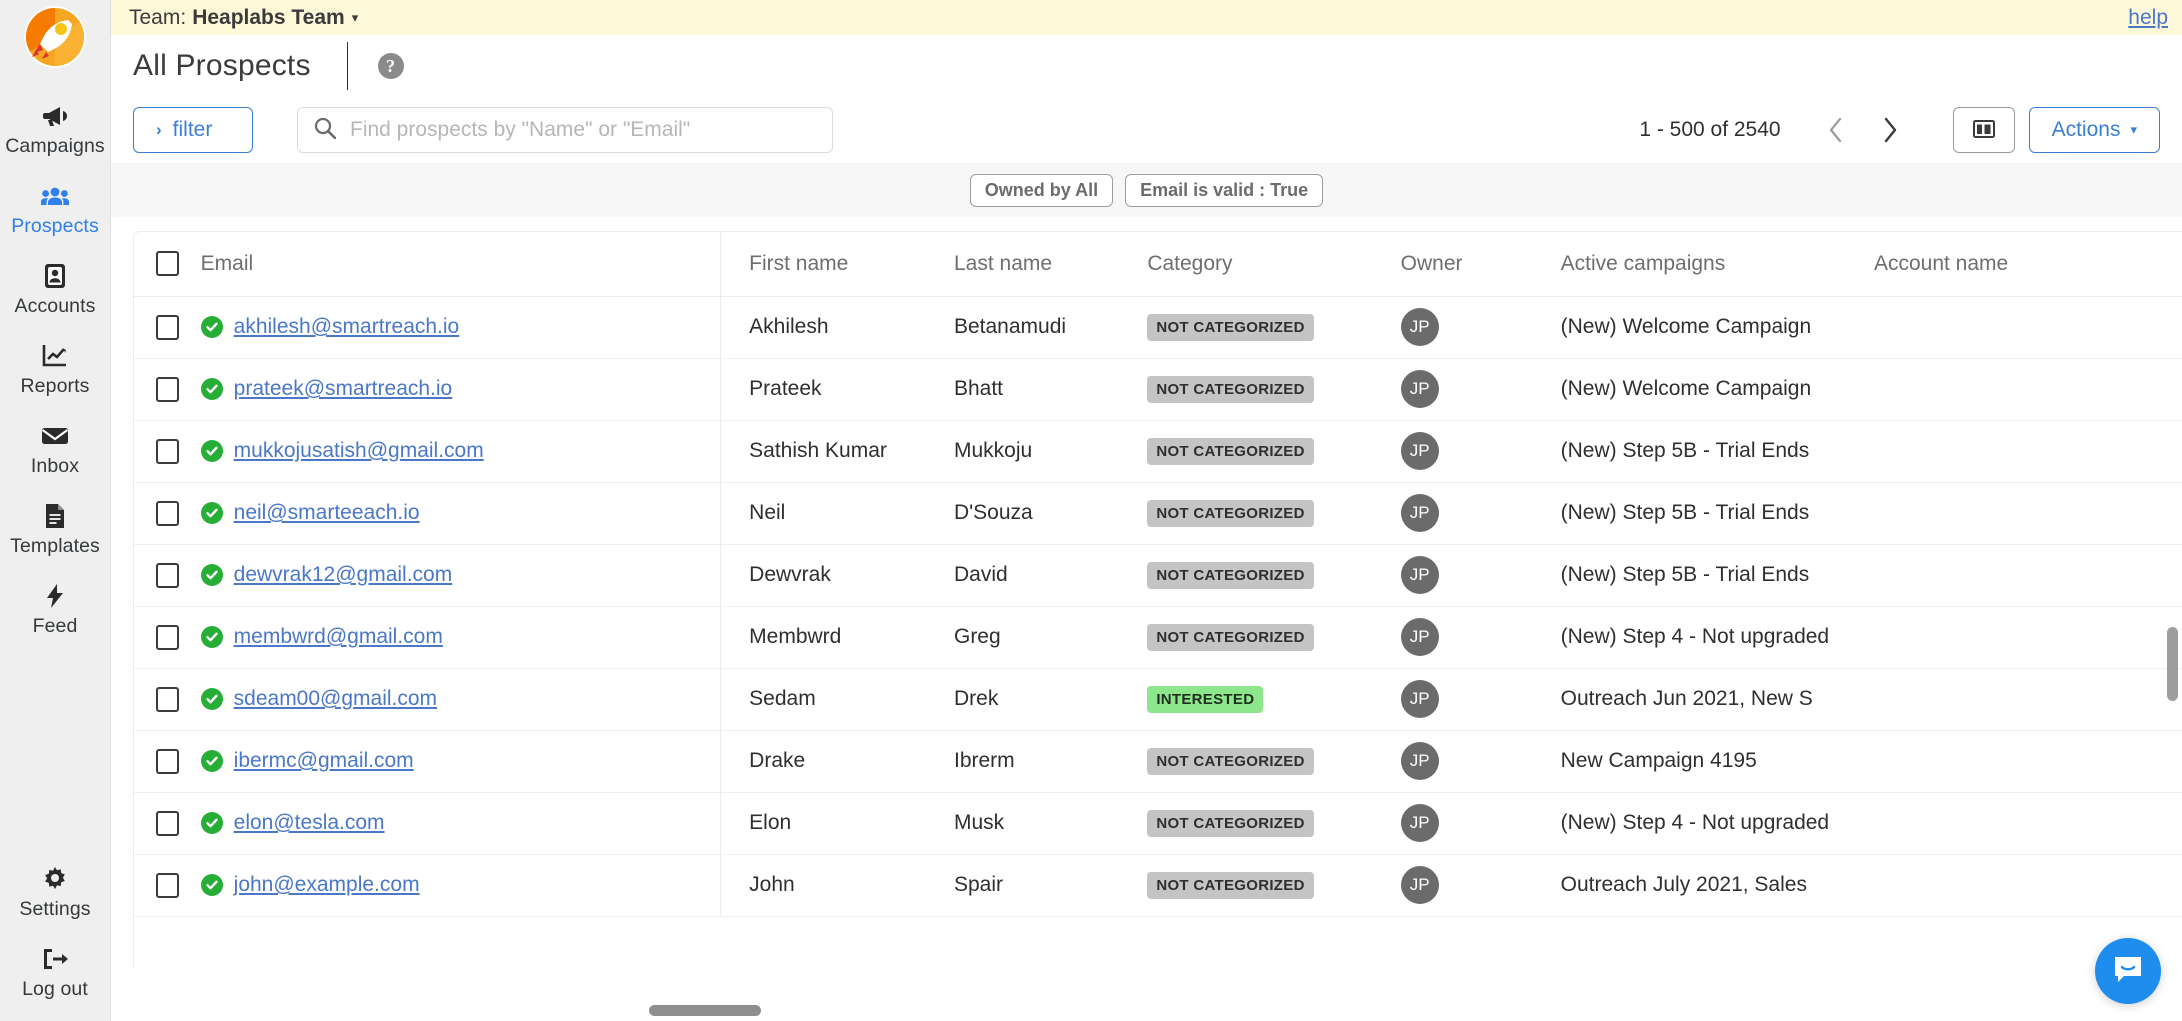 This screenshot has width=2182, height=1021. I want to click on email-link: neil@smarteeach.io, so click(327, 513).